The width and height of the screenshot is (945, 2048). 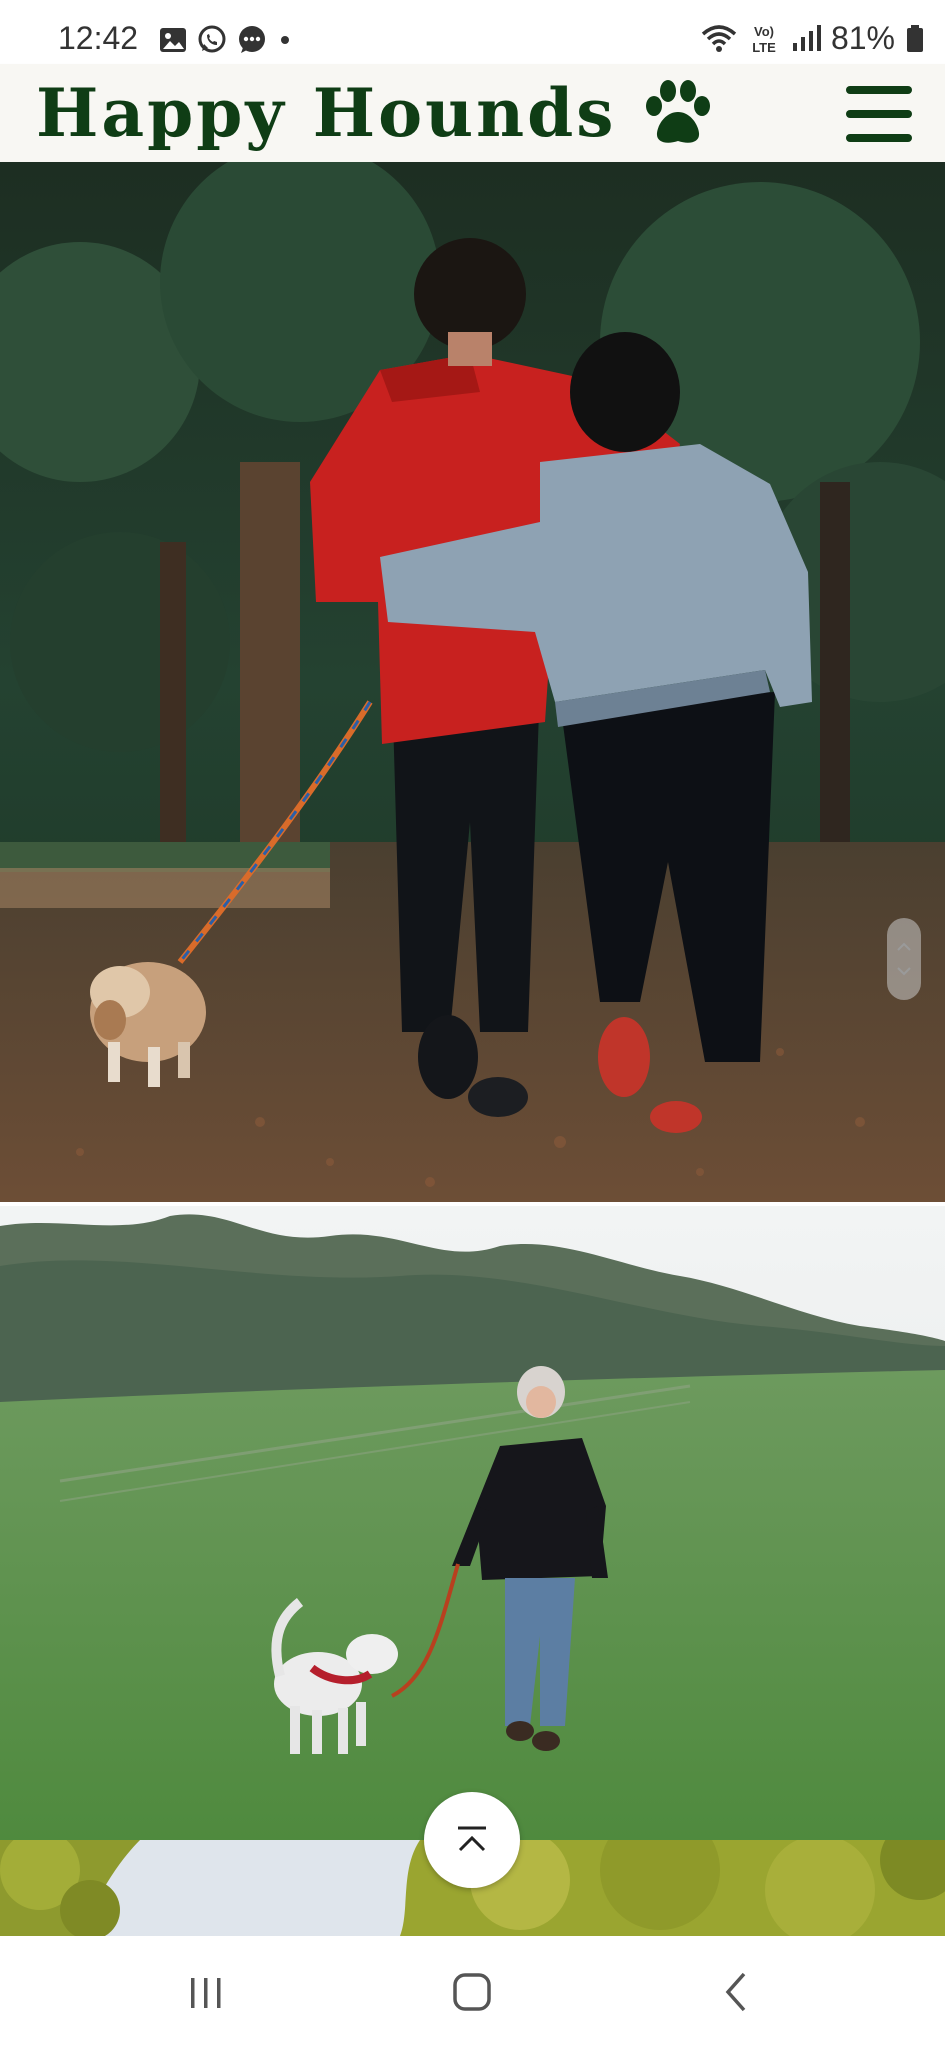 What do you see at coordinates (173, 40) in the screenshot?
I see `gallery-icon` at bounding box center [173, 40].